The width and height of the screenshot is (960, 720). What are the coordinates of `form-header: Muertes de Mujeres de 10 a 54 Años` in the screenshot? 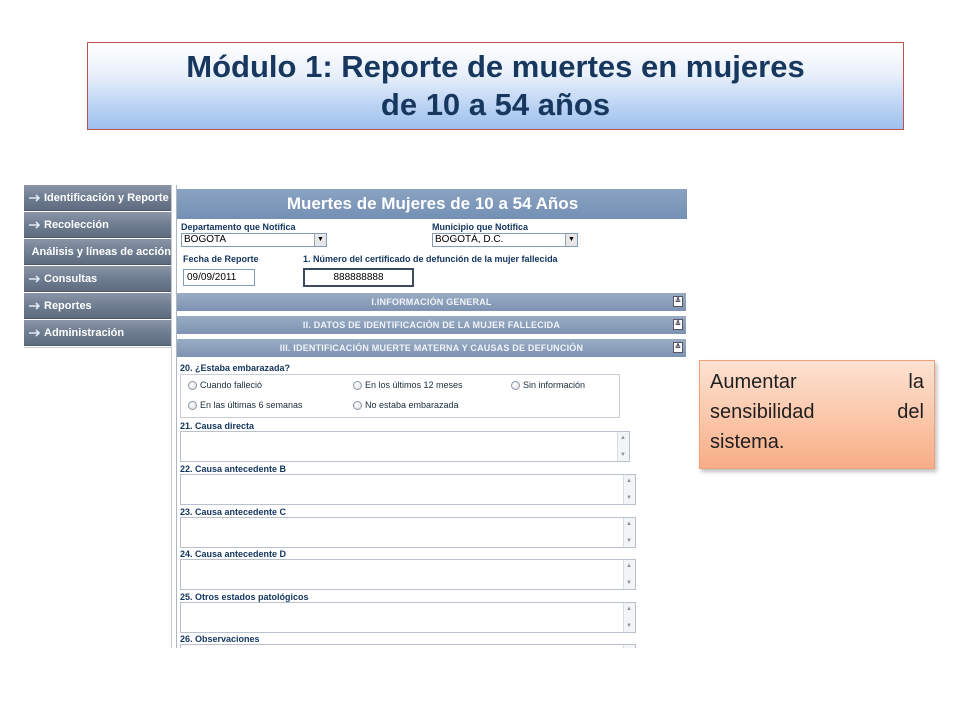 It's located at (432, 204).